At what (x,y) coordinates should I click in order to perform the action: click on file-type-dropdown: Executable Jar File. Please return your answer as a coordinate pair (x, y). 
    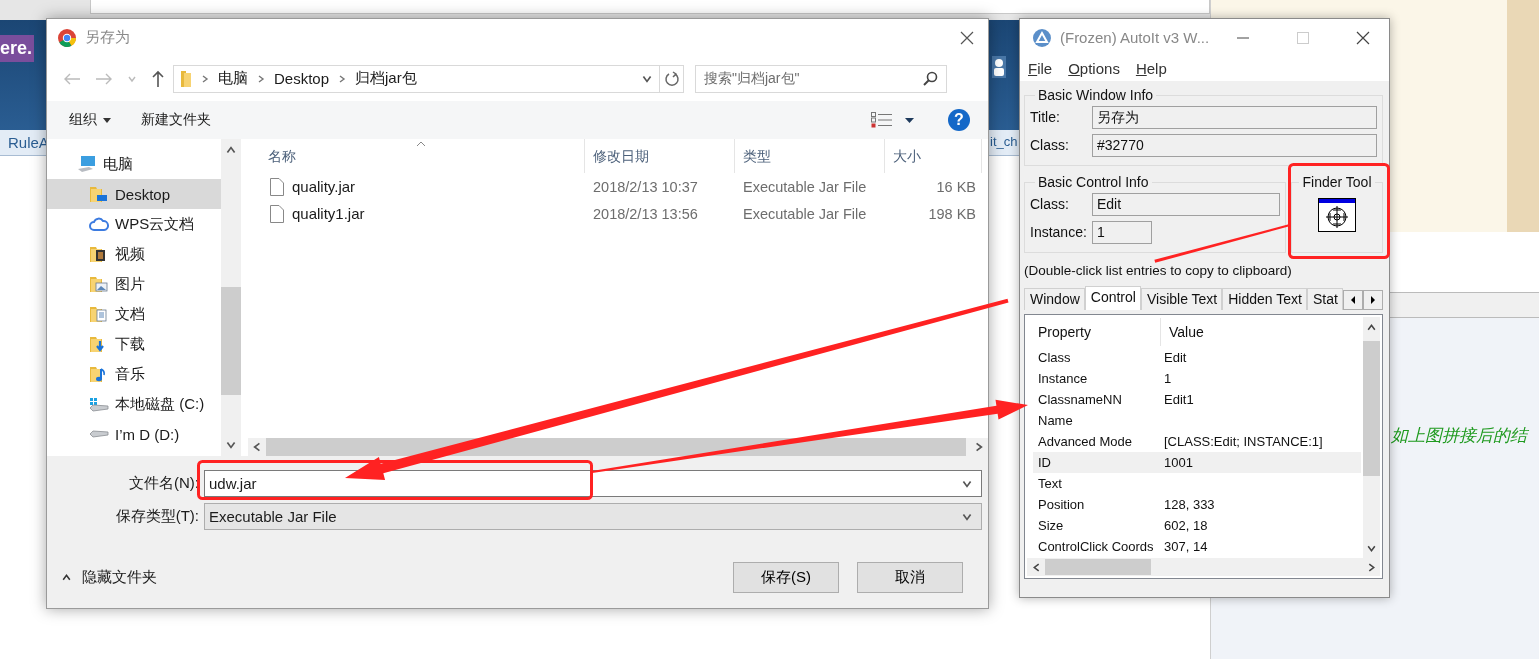
    Looking at the image, I should click on (593, 516).